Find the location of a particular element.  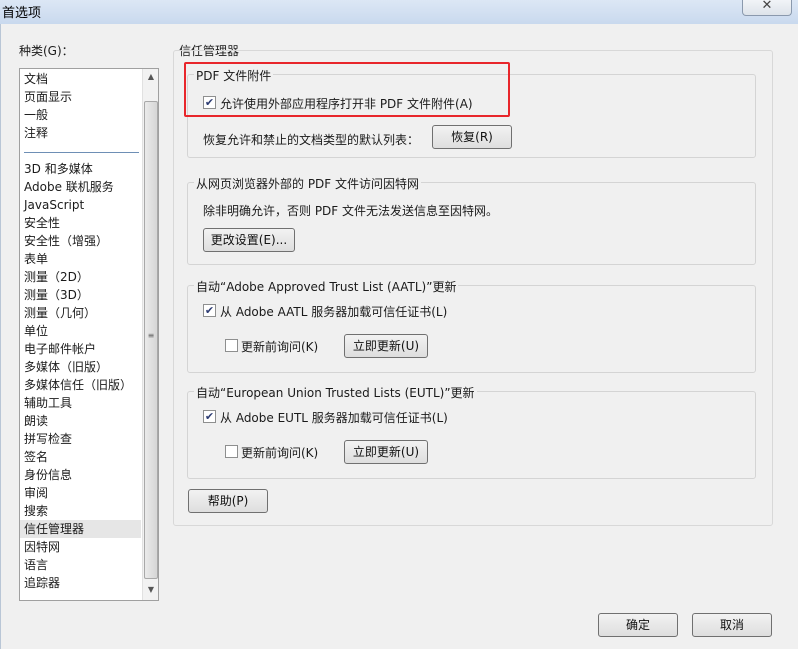

list-item: 测量（几何） is located at coordinates (80, 313).